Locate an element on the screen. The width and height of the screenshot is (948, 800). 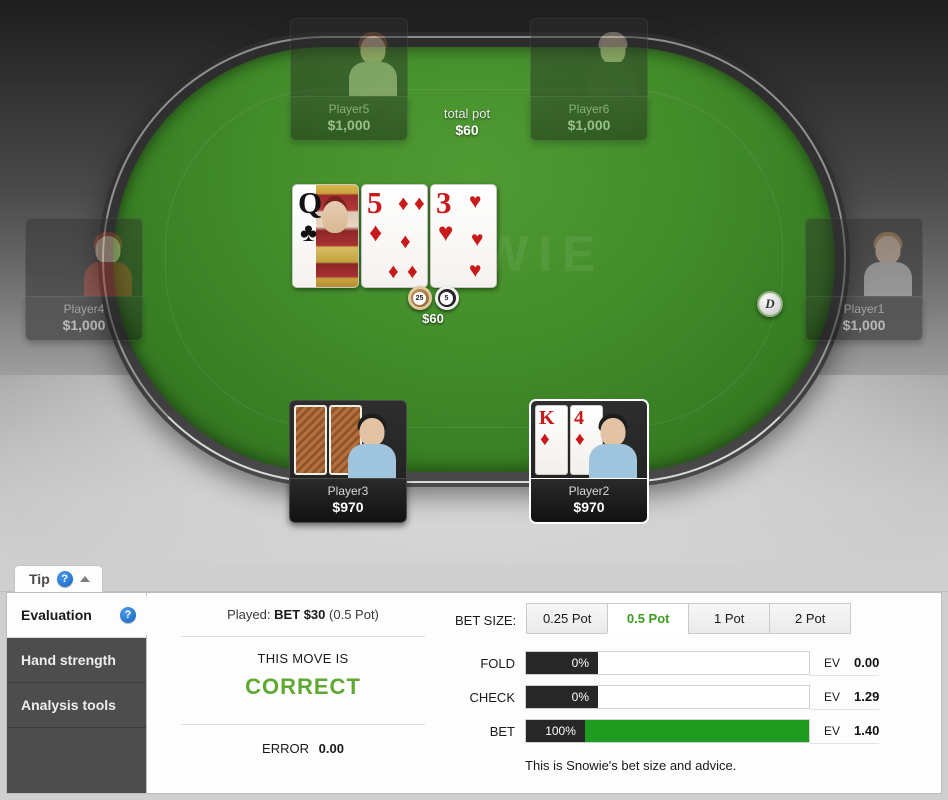
bar-pct-fold: 0% is located at coordinates (562, 663).